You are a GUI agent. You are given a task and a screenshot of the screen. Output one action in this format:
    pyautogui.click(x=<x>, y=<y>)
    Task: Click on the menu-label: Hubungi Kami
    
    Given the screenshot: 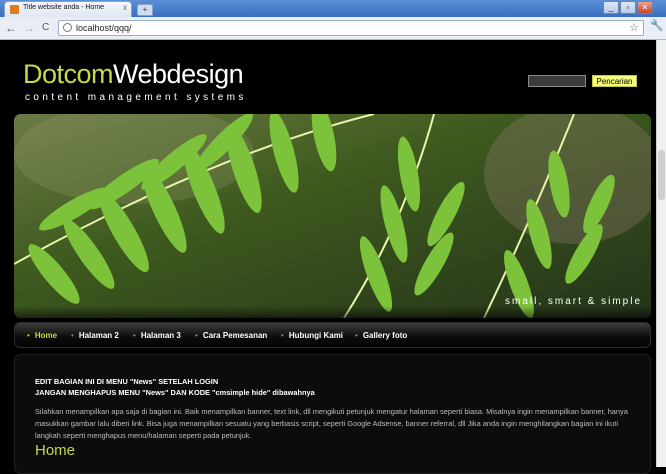 What is the action you would take?
    pyautogui.click(x=316, y=335)
    